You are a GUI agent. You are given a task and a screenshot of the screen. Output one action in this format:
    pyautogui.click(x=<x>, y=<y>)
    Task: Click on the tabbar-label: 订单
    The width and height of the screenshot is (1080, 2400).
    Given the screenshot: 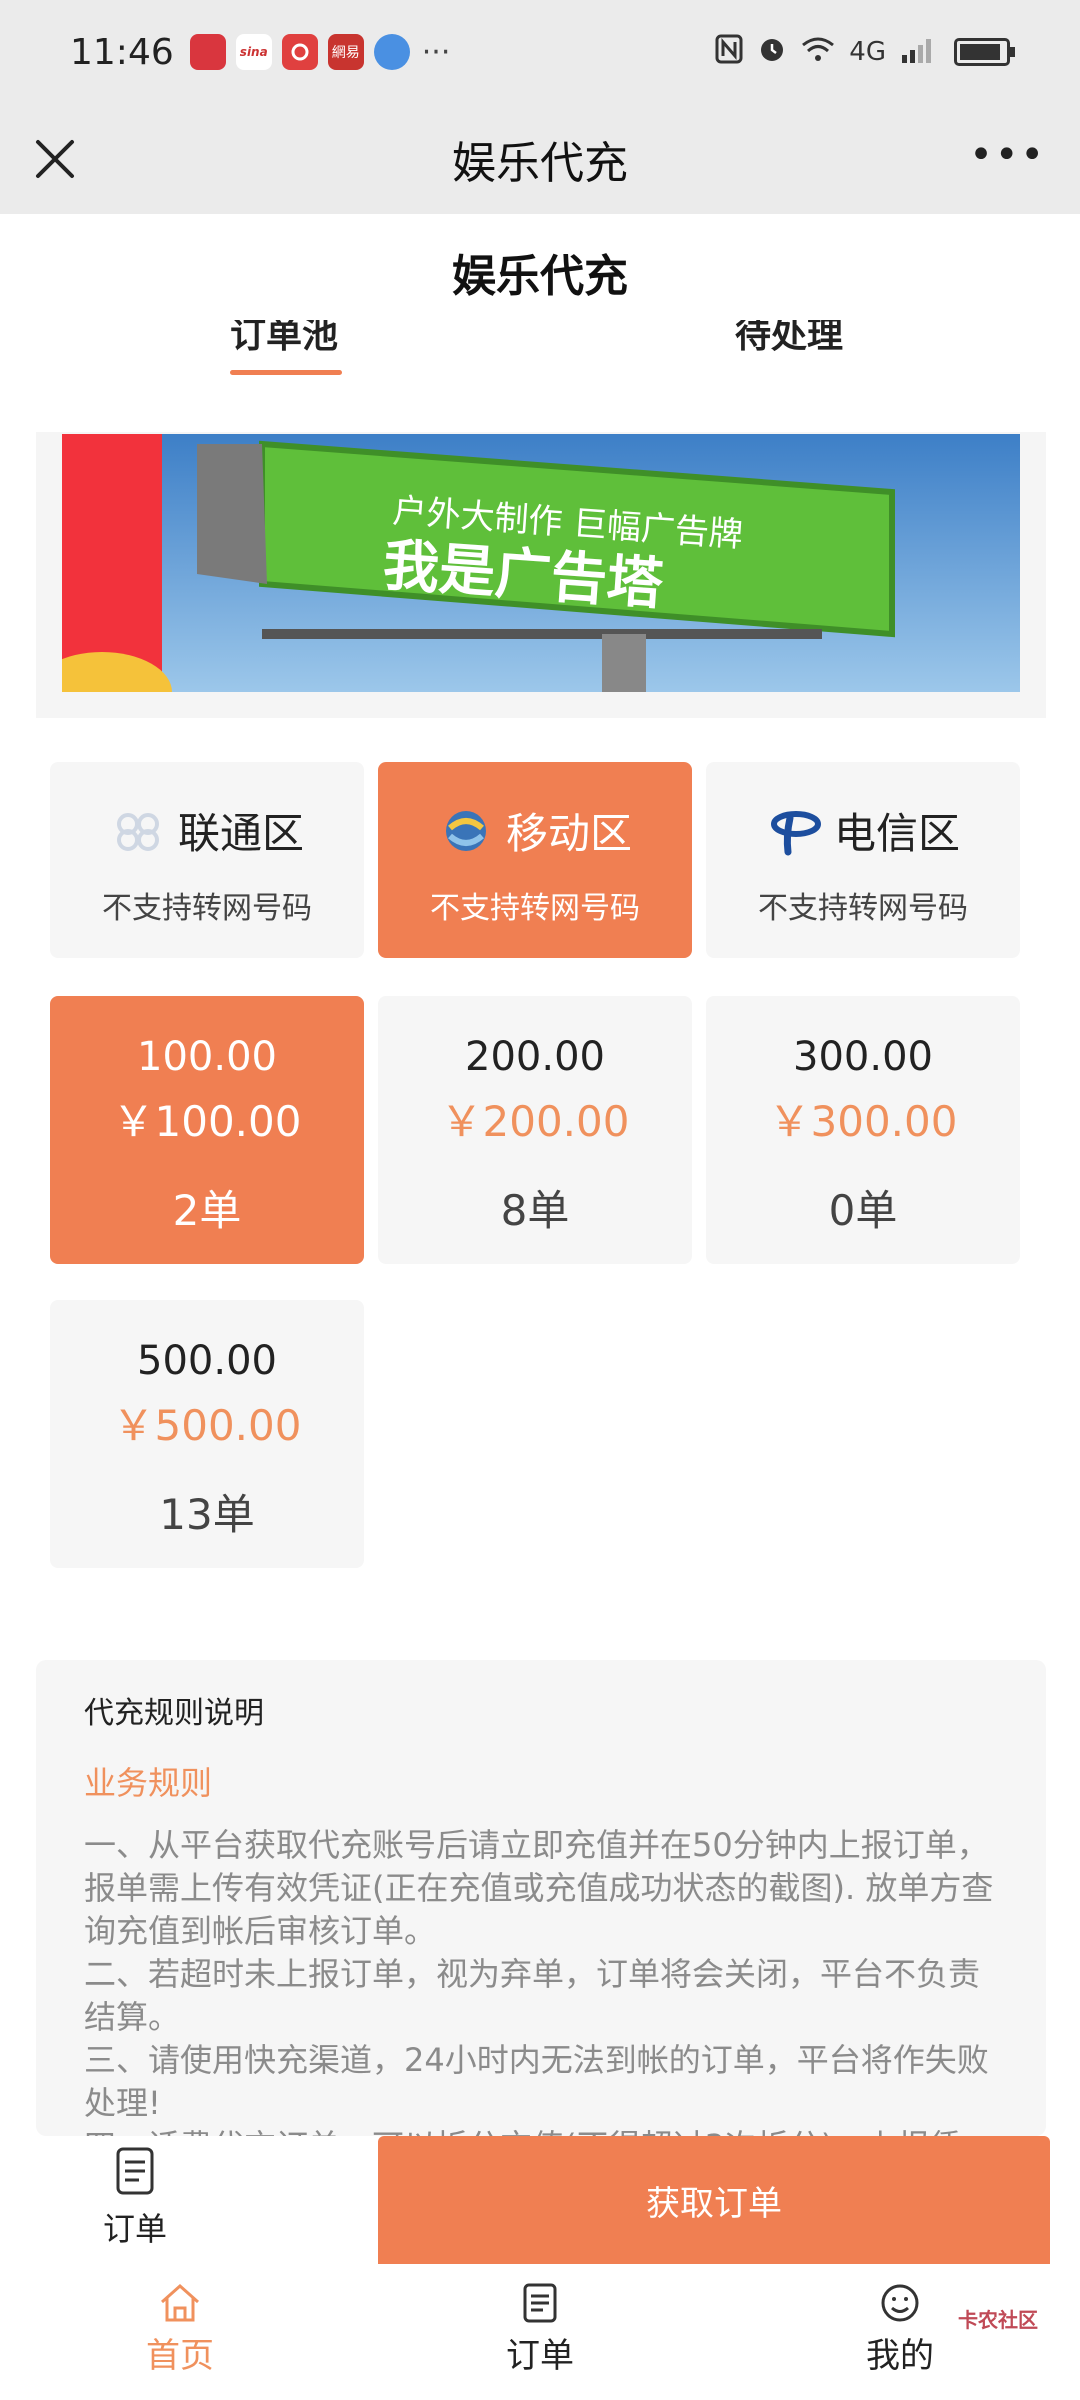 What is the action you would take?
    pyautogui.click(x=540, y=2356)
    